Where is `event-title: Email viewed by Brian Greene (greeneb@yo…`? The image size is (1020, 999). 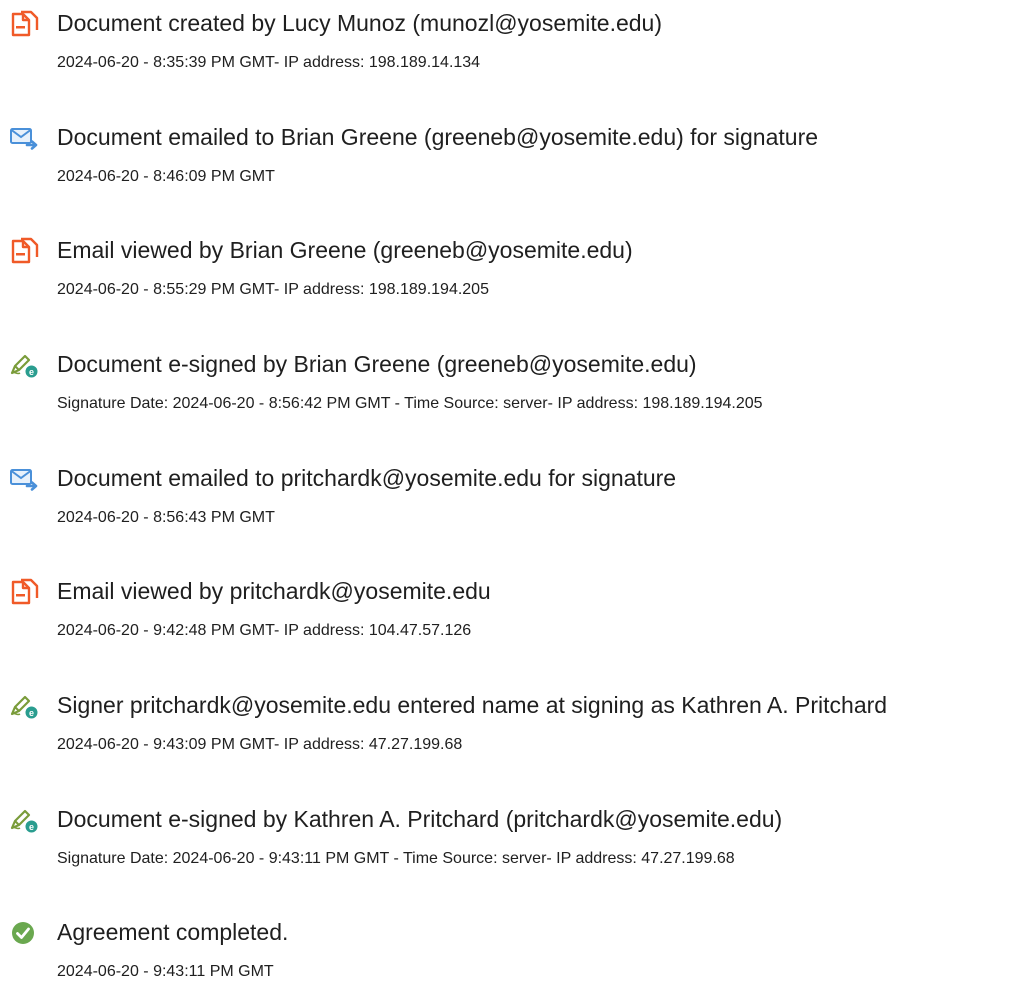 event-title: Email viewed by Brian Greene (greeneb@yo… is located at coordinates (345, 250).